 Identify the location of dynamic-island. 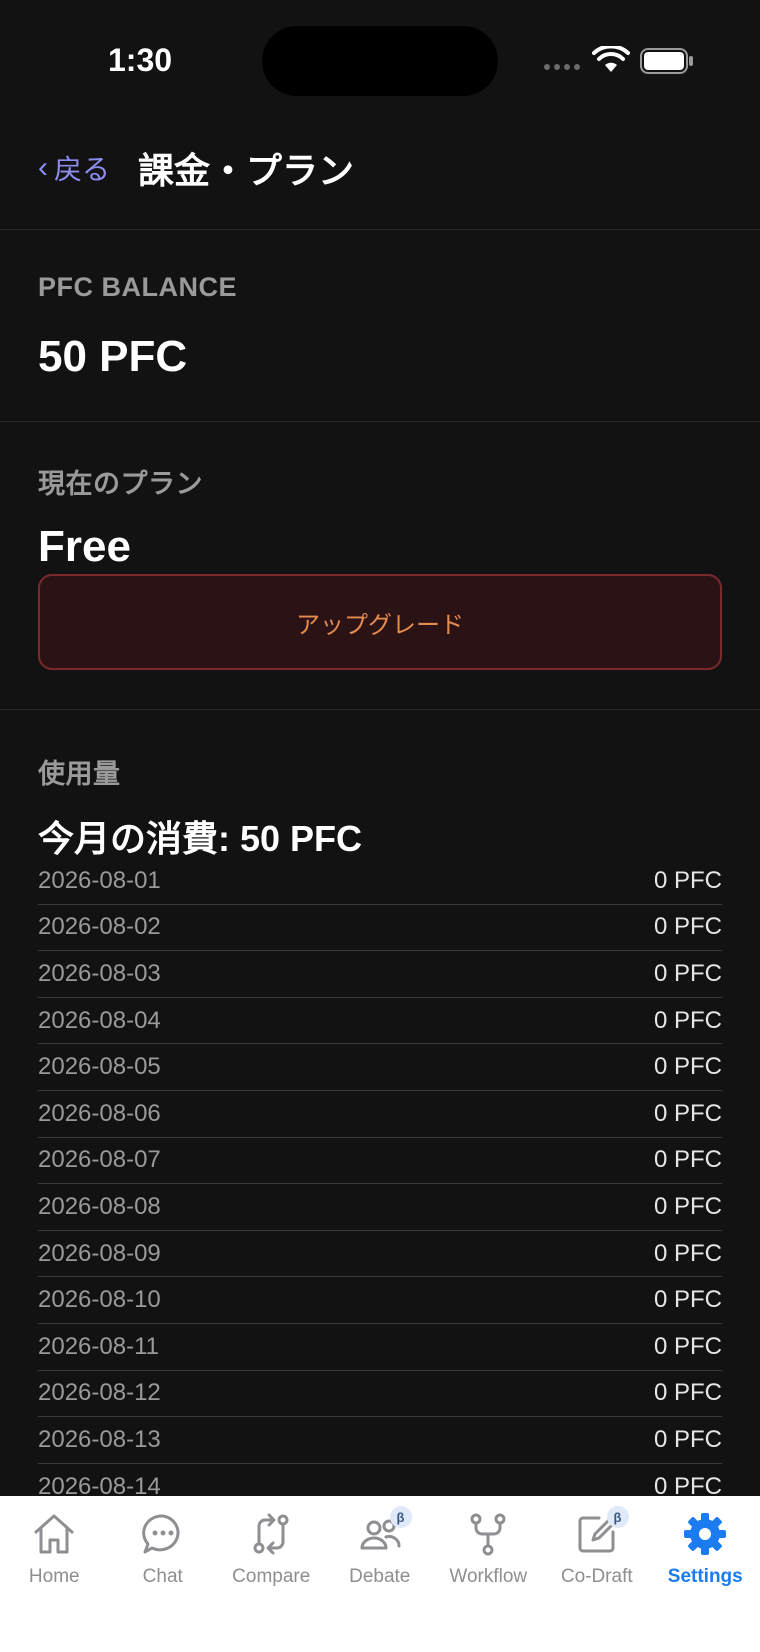
(380, 61).